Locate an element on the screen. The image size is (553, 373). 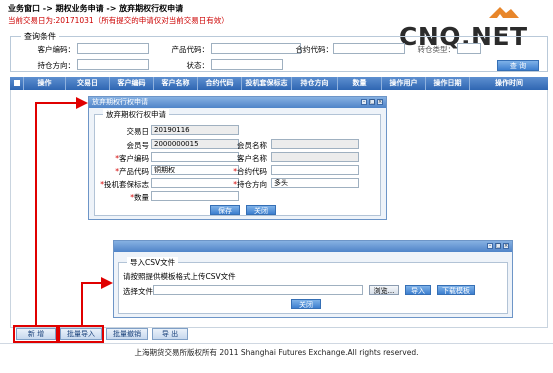
arrow-to-abandon-dialog is located at coordinates (61, 211).